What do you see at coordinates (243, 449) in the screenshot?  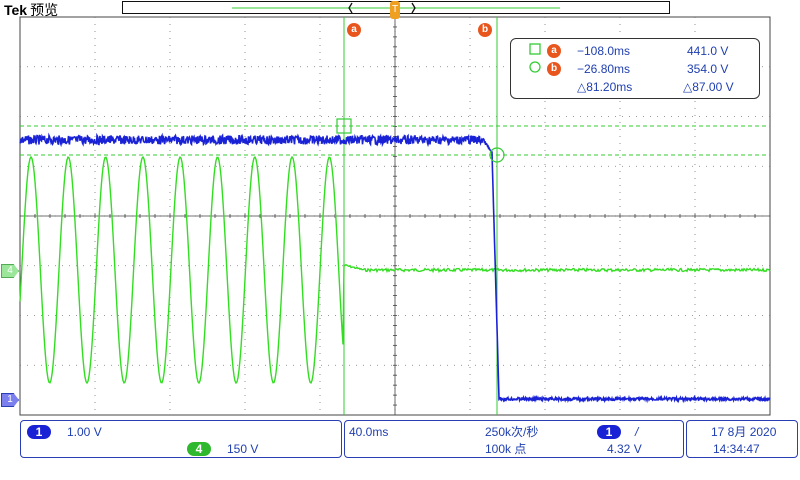 I see `ch4-scale: 150 V` at bounding box center [243, 449].